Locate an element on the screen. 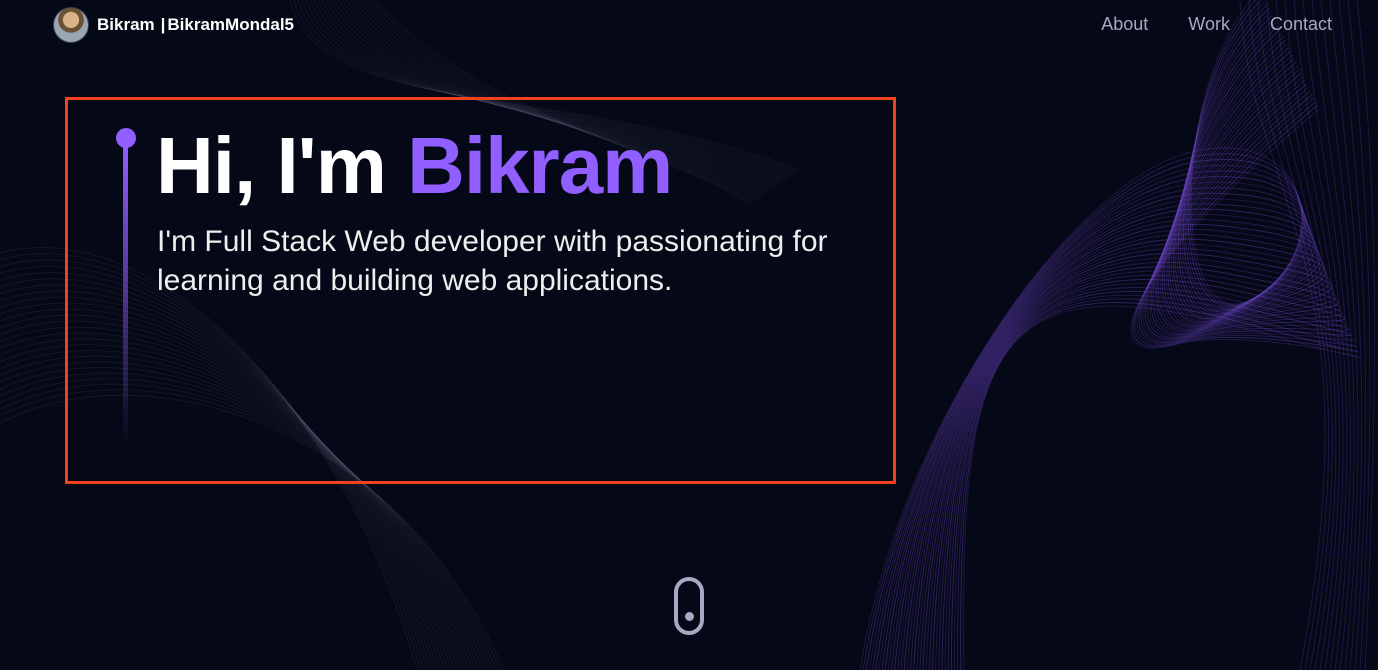 This screenshot has height=670, width=1378. hero-name: Bikram is located at coordinates (540, 165).